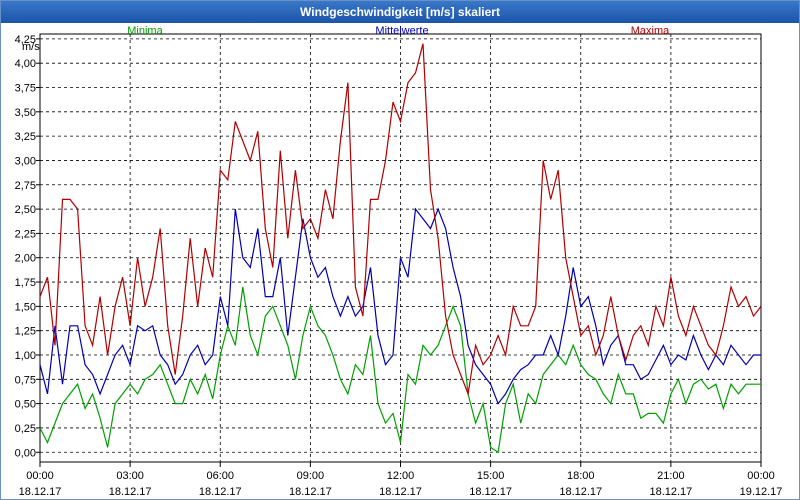 This screenshot has width=800, height=500. I want to click on y-tick-label: 0,50, so click(25, 405).